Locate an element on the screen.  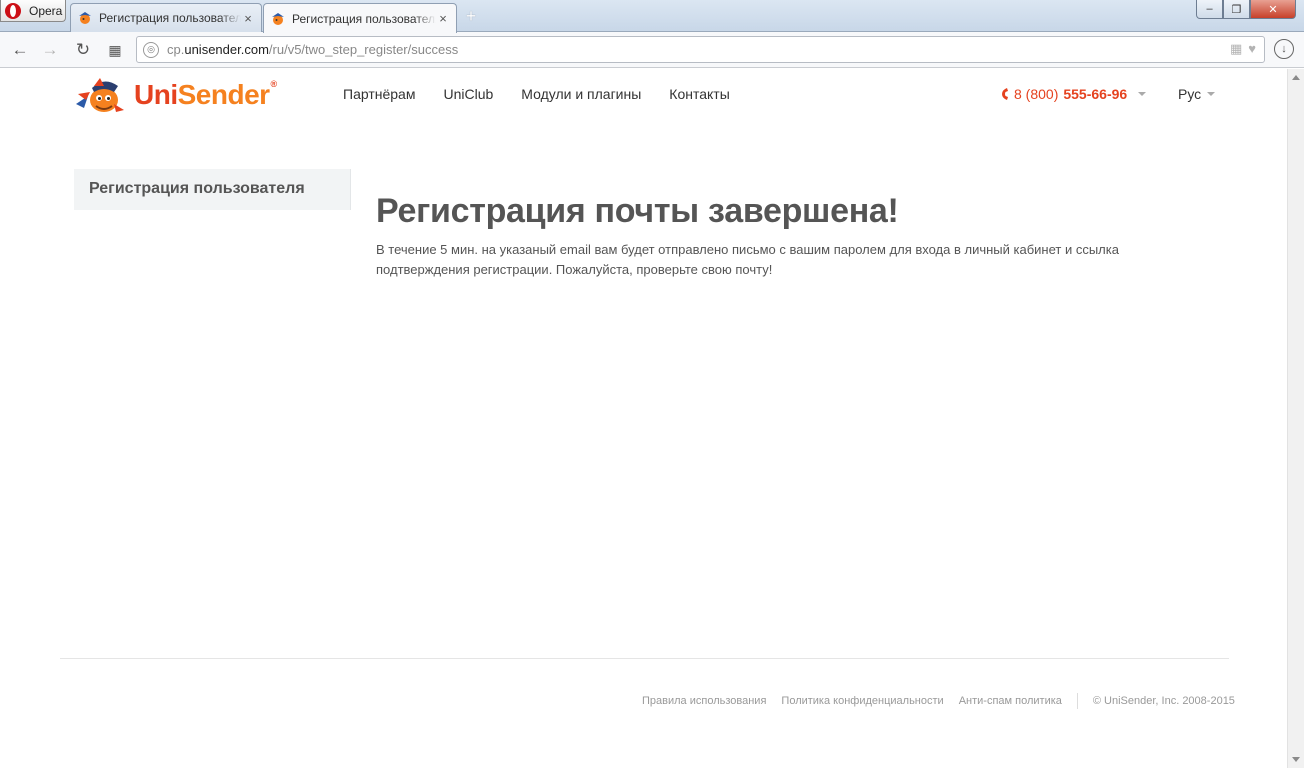
browser-tab: Регистрация пользователя × is located at coordinates (166, 17).